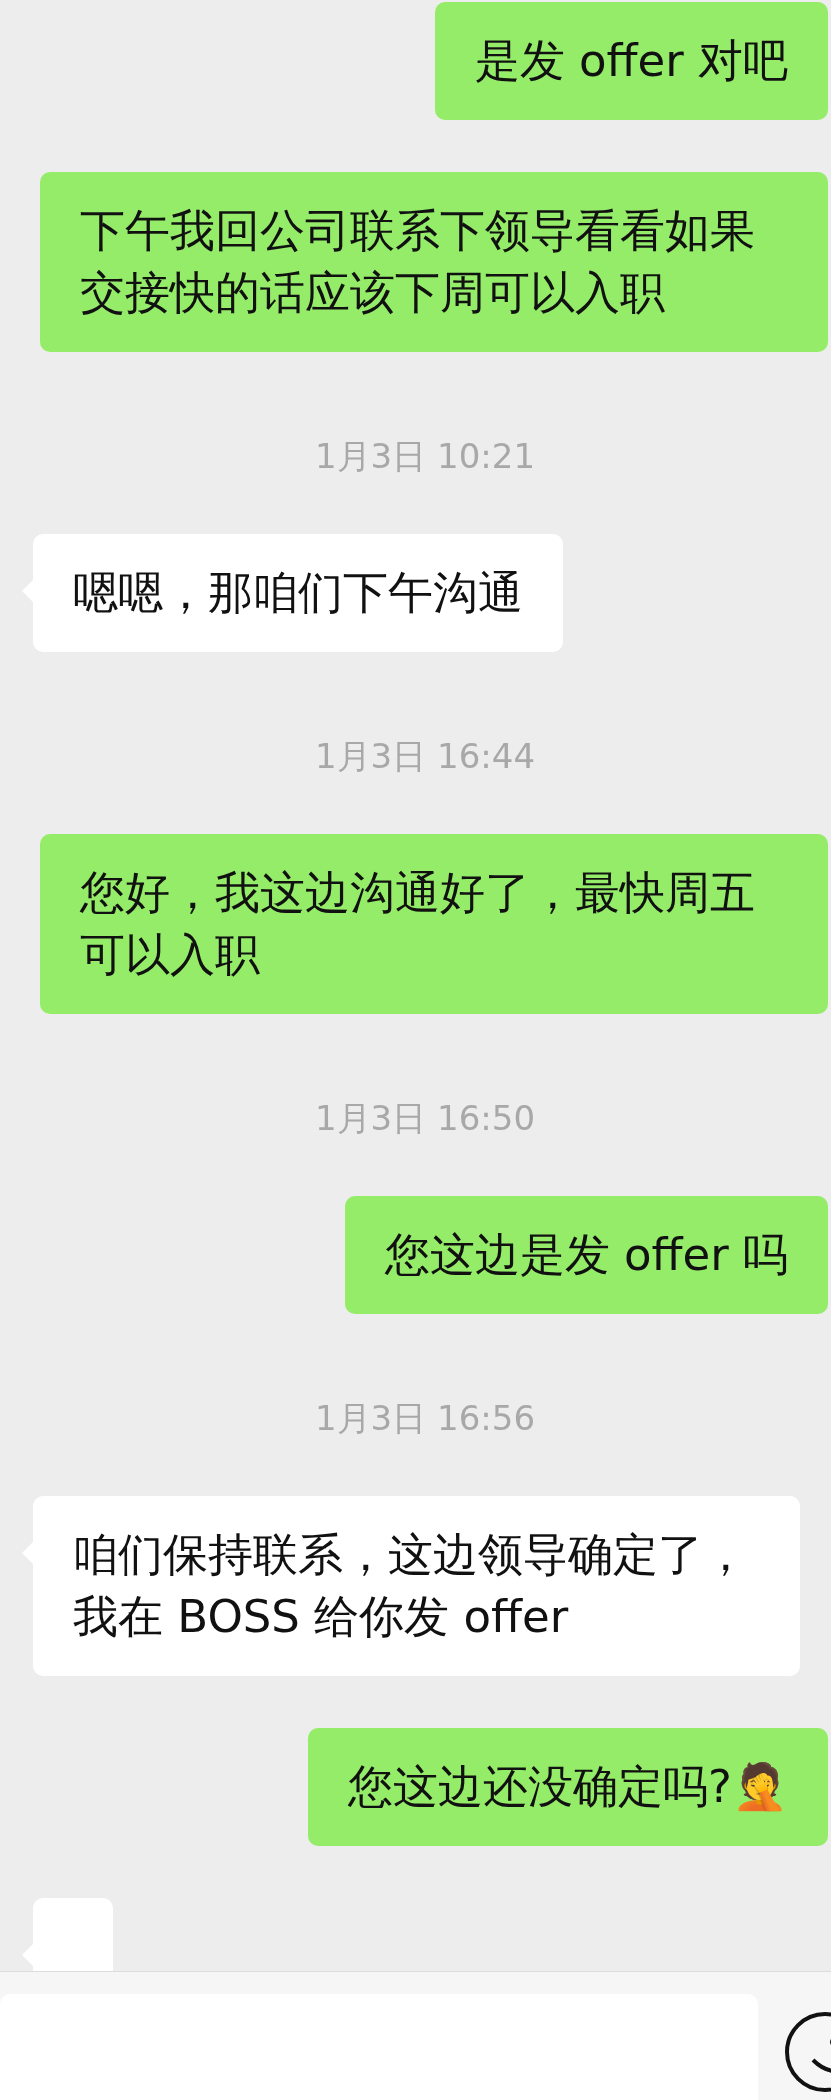 This screenshot has width=831, height=2100. What do you see at coordinates (425, 1118) in the screenshot?
I see `timestamp: 1月3日 16:50` at bounding box center [425, 1118].